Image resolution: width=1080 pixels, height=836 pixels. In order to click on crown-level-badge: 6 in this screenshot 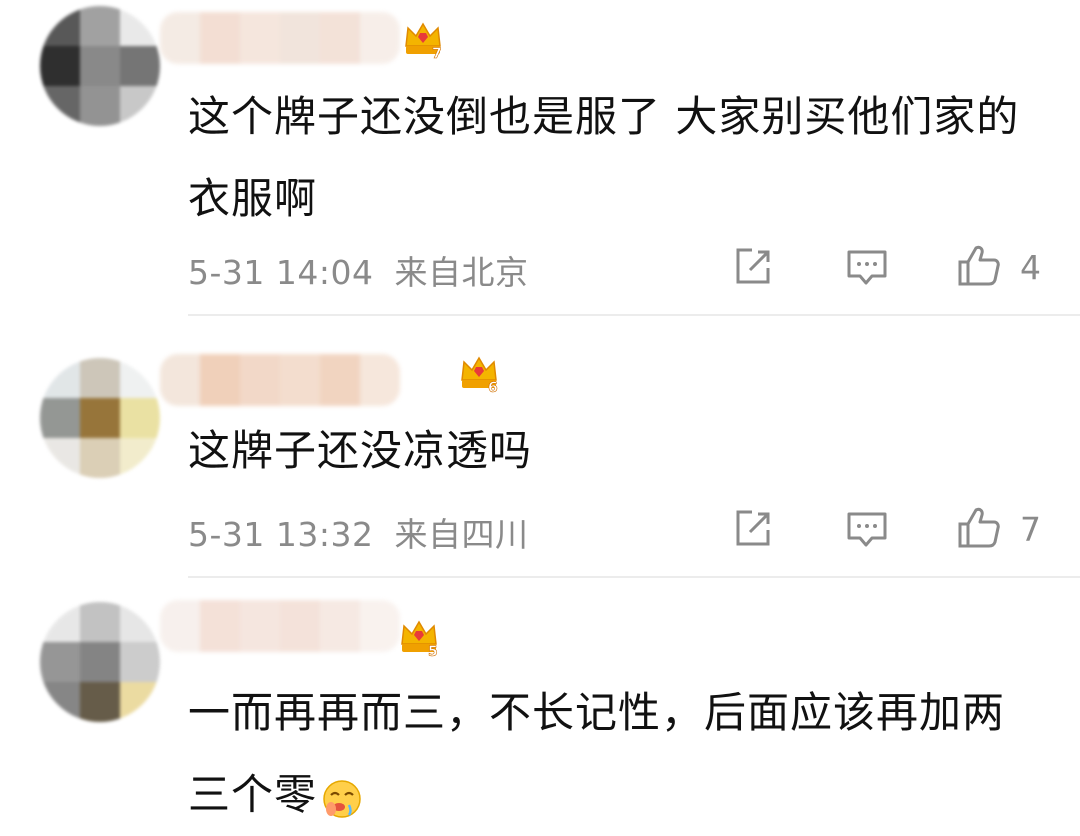, I will do `click(479, 373)`.